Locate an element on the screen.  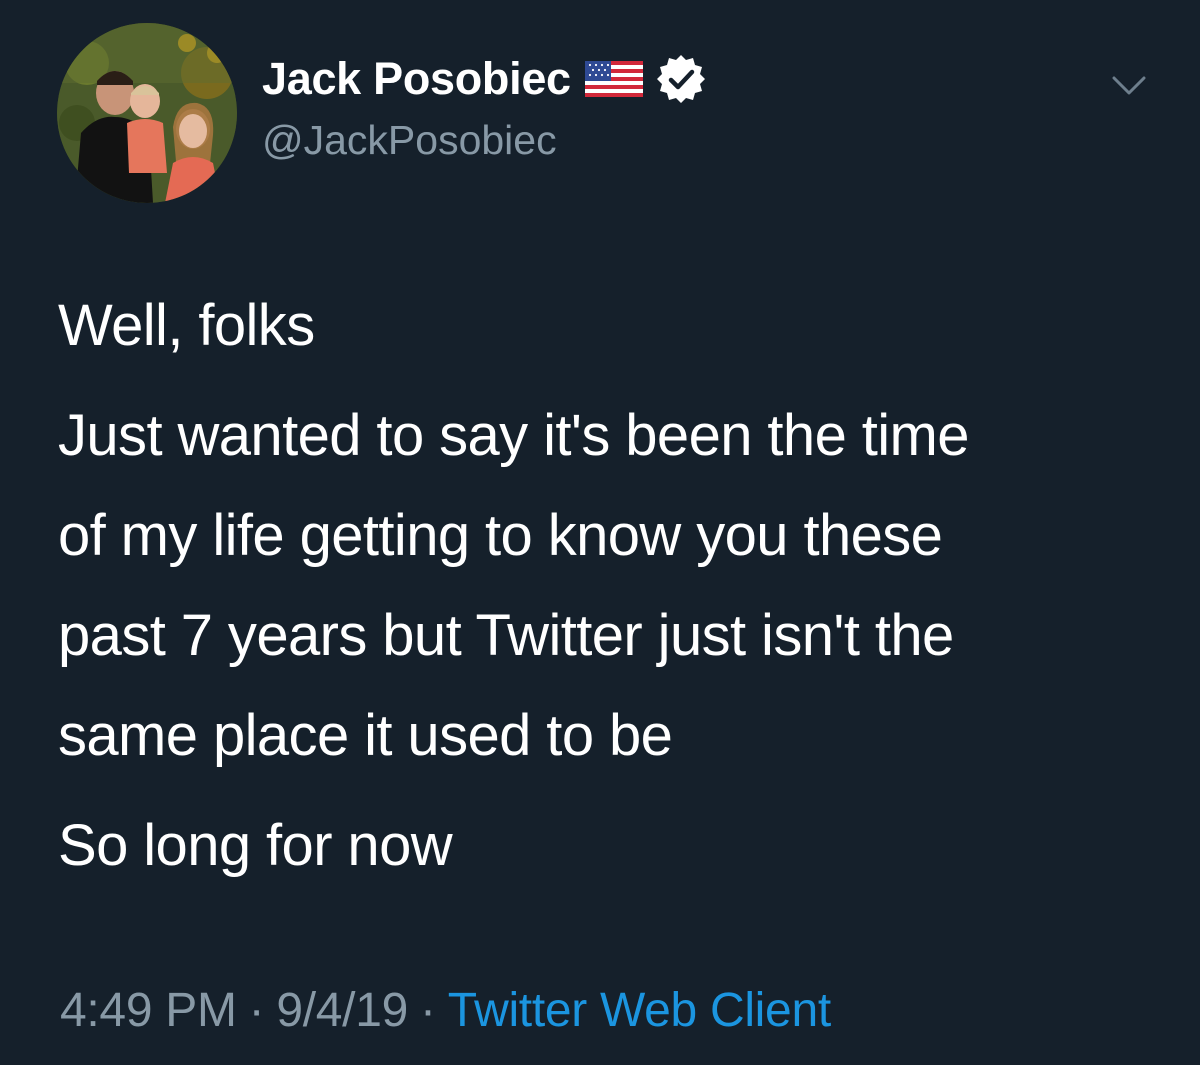
avatar is located at coordinates (147, 113).